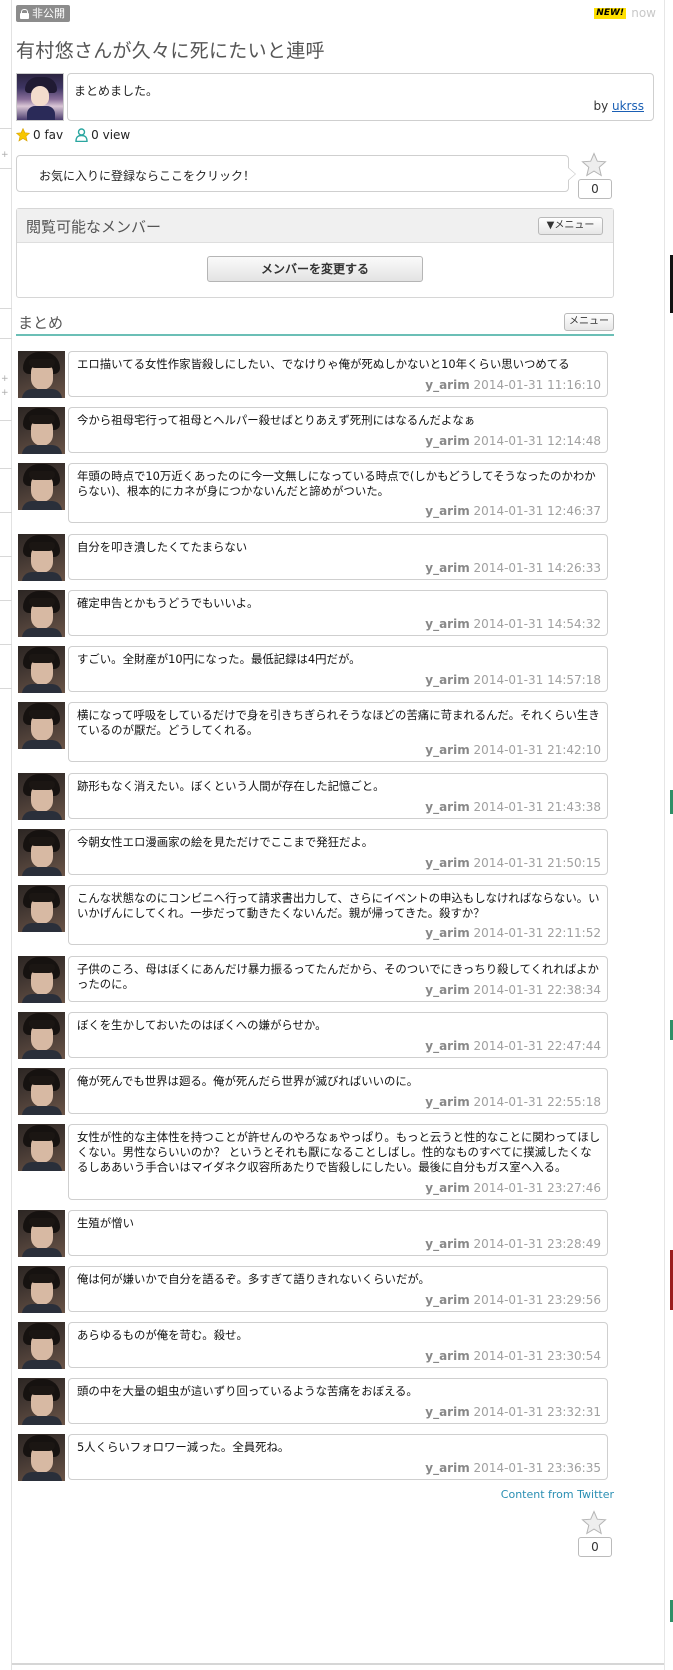  I want to click on tweet-timestamp: 2014-01-31 23:36:35, so click(537, 1468).